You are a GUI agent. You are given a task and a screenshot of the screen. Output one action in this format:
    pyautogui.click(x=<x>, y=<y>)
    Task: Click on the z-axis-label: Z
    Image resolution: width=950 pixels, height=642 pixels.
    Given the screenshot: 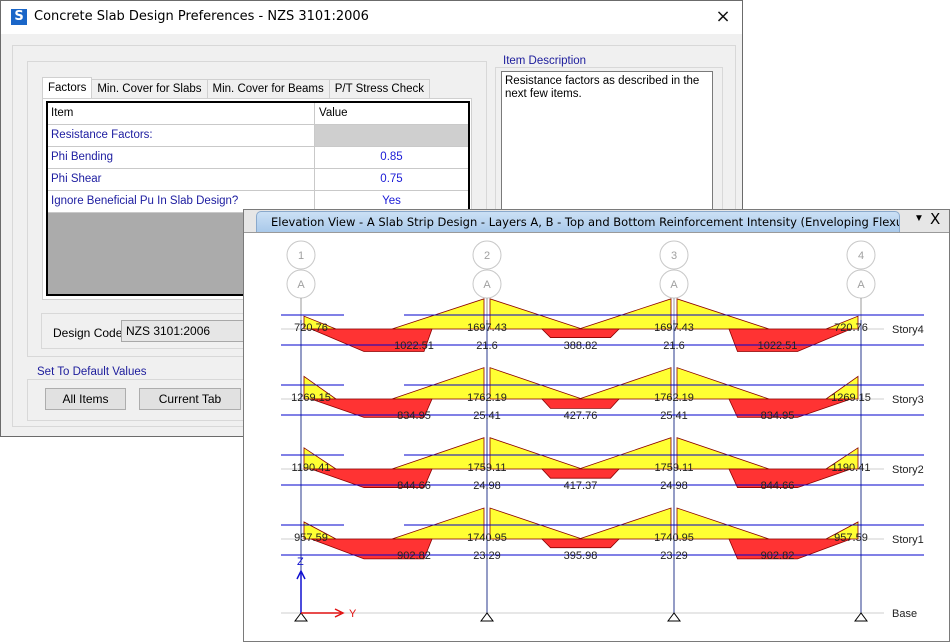 What is the action you would take?
    pyautogui.click(x=300, y=562)
    